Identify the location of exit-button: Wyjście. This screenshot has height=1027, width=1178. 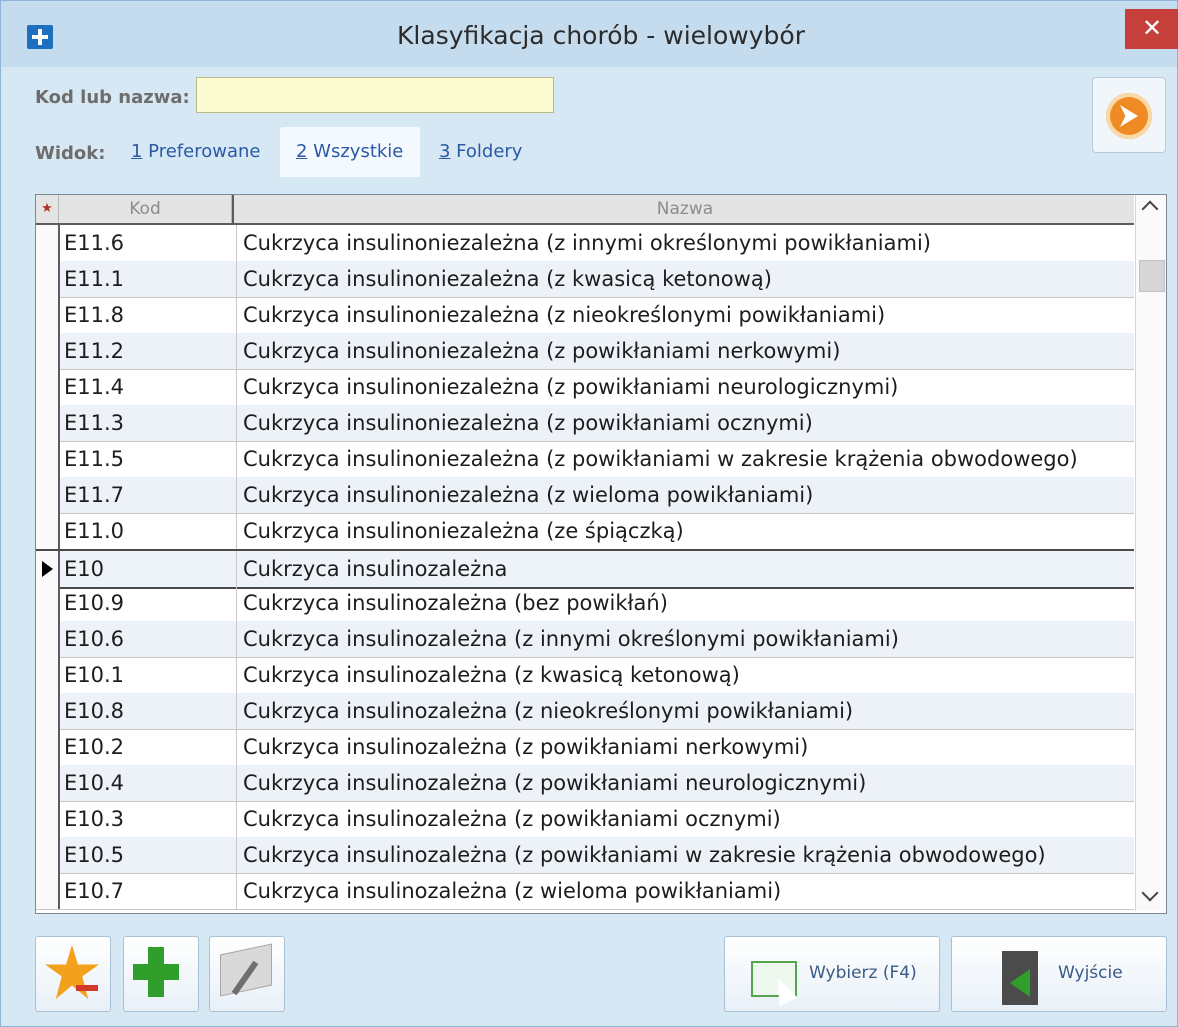
(1059, 974).